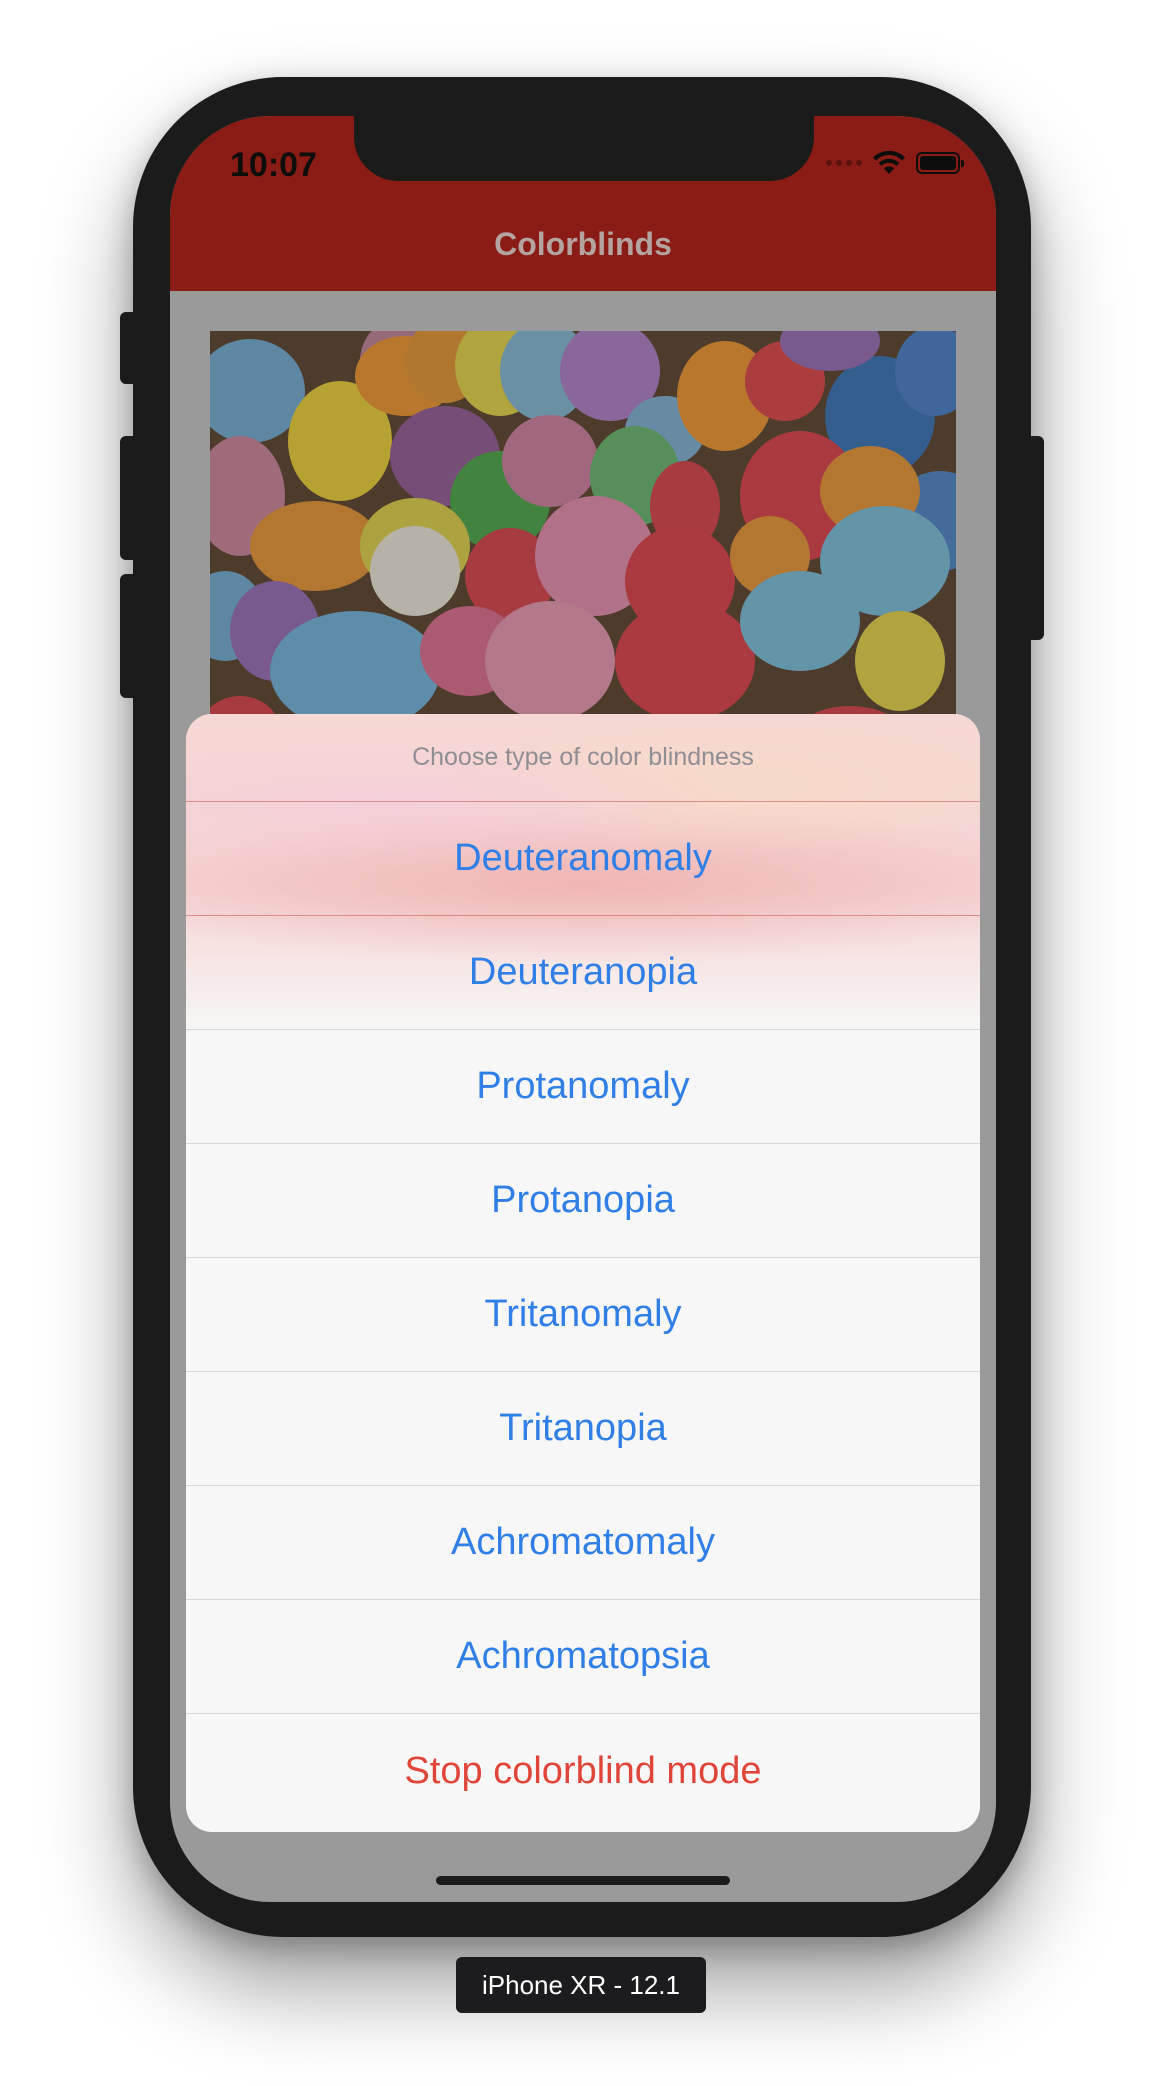 The image size is (1164, 2086). I want to click on cellular-signal-icon, so click(844, 163).